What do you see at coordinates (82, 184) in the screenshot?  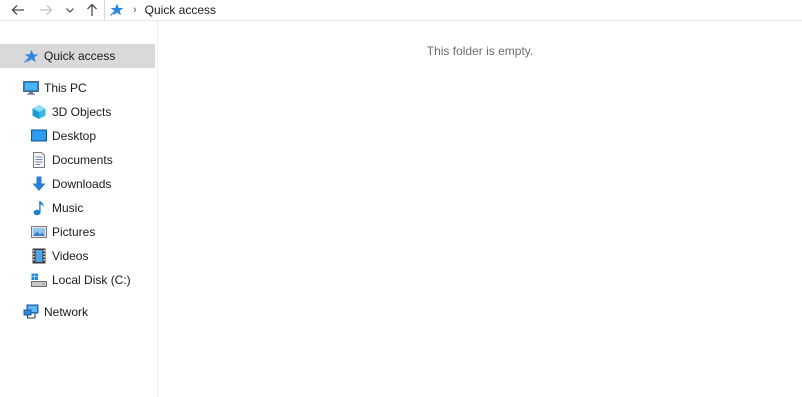 I see `nav-item-label: Downloads` at bounding box center [82, 184].